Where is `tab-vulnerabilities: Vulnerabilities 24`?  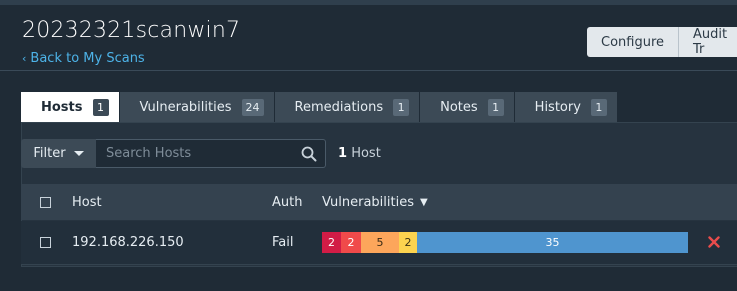
tab-vulnerabilities: Vulnerabilities 24 is located at coordinates (196, 107).